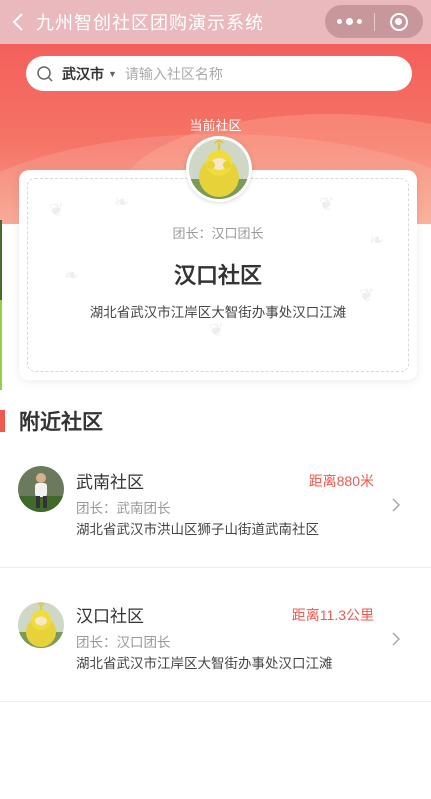  I want to click on back-button, so click(18, 22).